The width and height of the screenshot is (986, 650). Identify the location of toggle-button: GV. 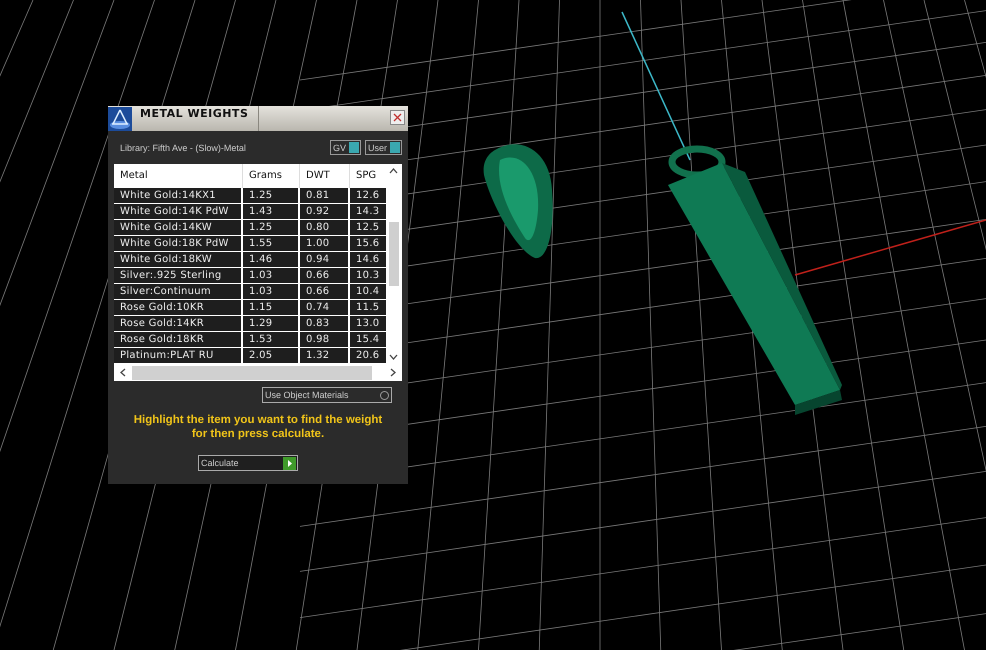
(345, 147).